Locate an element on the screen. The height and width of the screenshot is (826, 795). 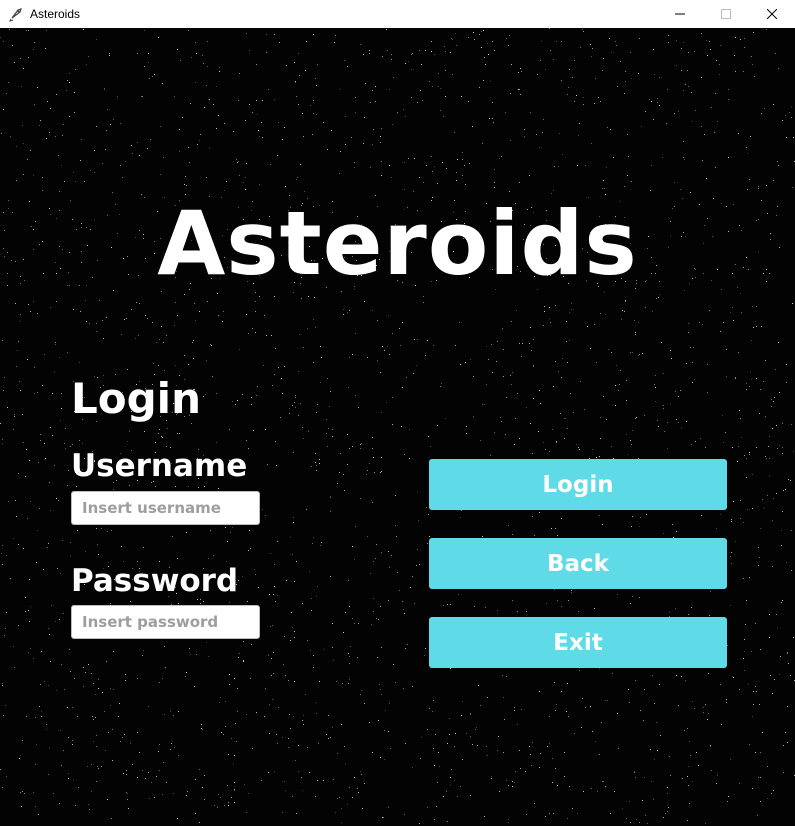
close-button is located at coordinates (772, 14).